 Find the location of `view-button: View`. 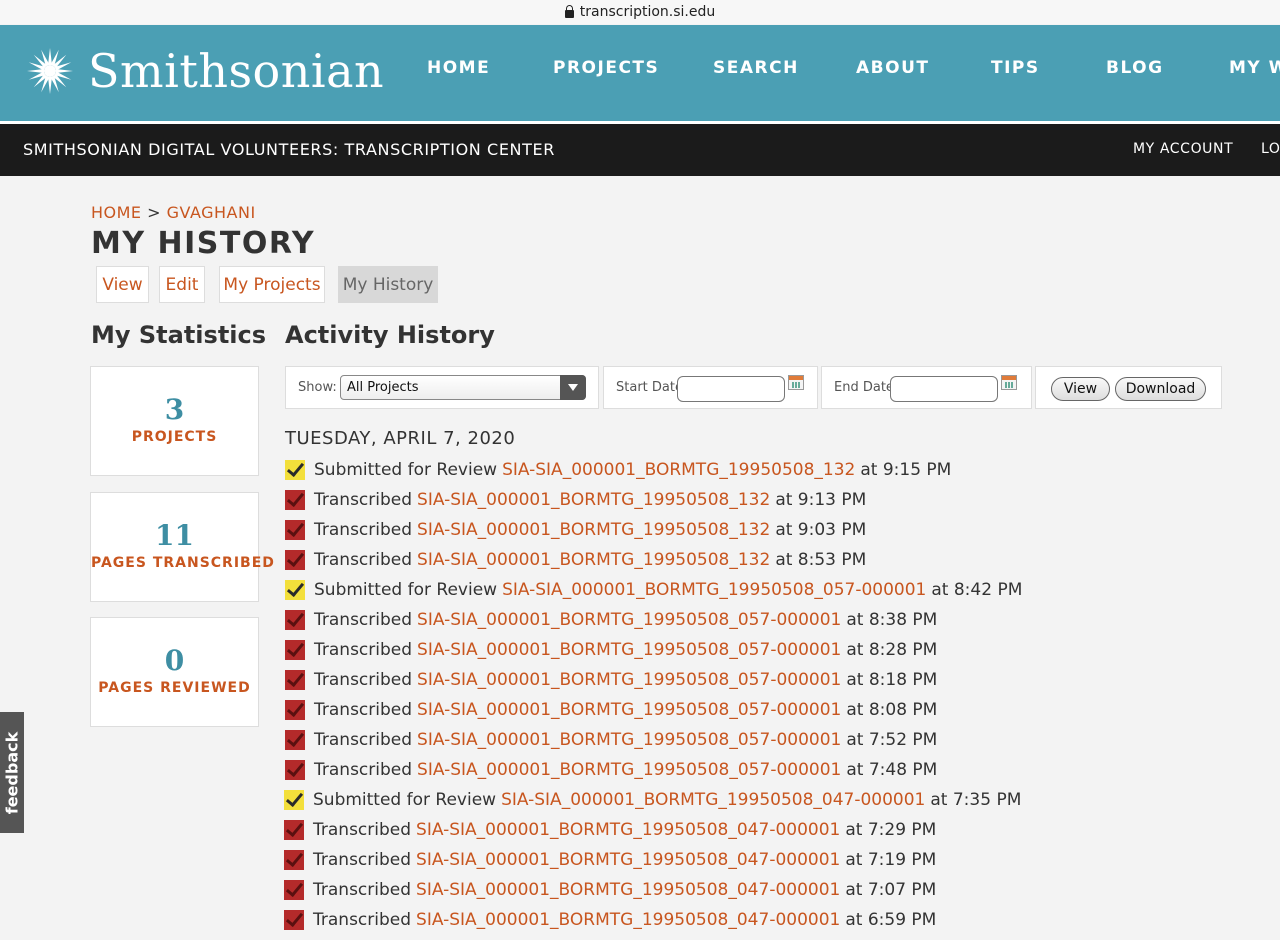

view-button: View is located at coordinates (1080, 389).